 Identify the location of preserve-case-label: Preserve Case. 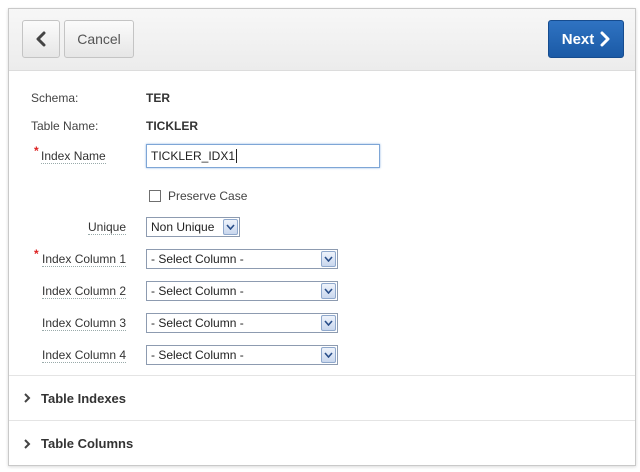
(207, 196).